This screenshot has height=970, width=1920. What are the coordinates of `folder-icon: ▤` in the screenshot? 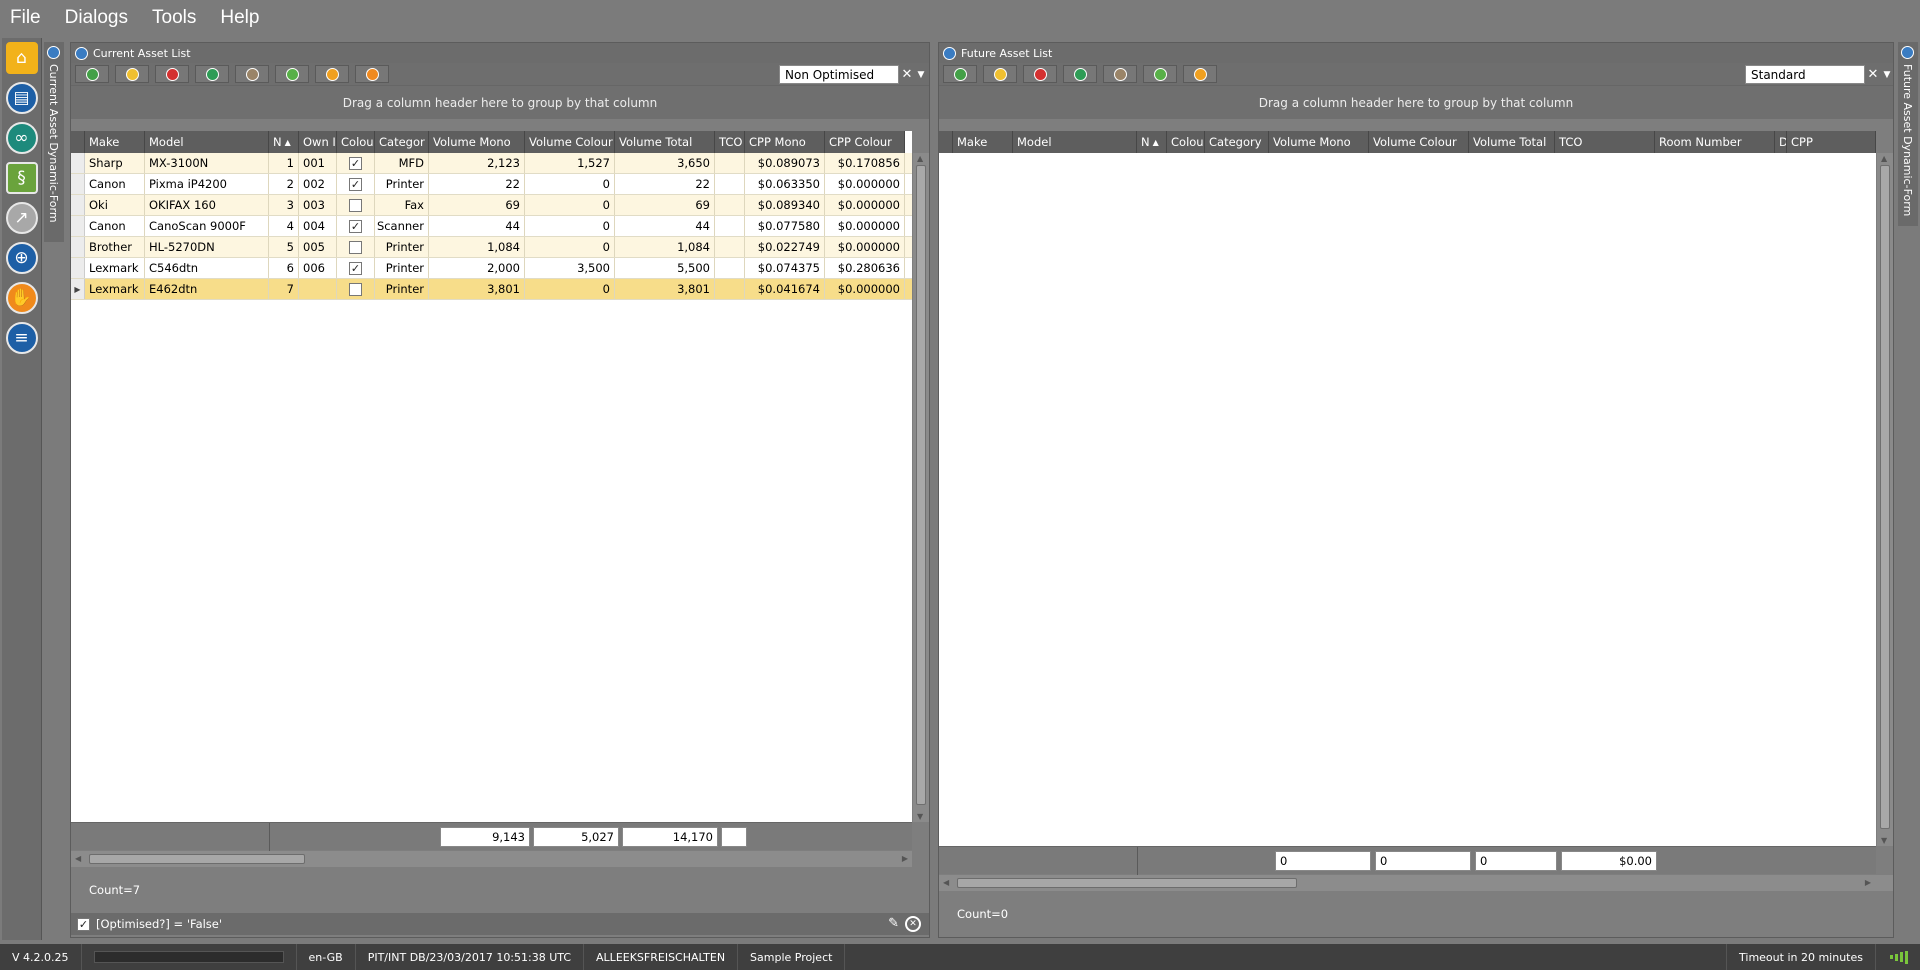 It's located at (21, 98).